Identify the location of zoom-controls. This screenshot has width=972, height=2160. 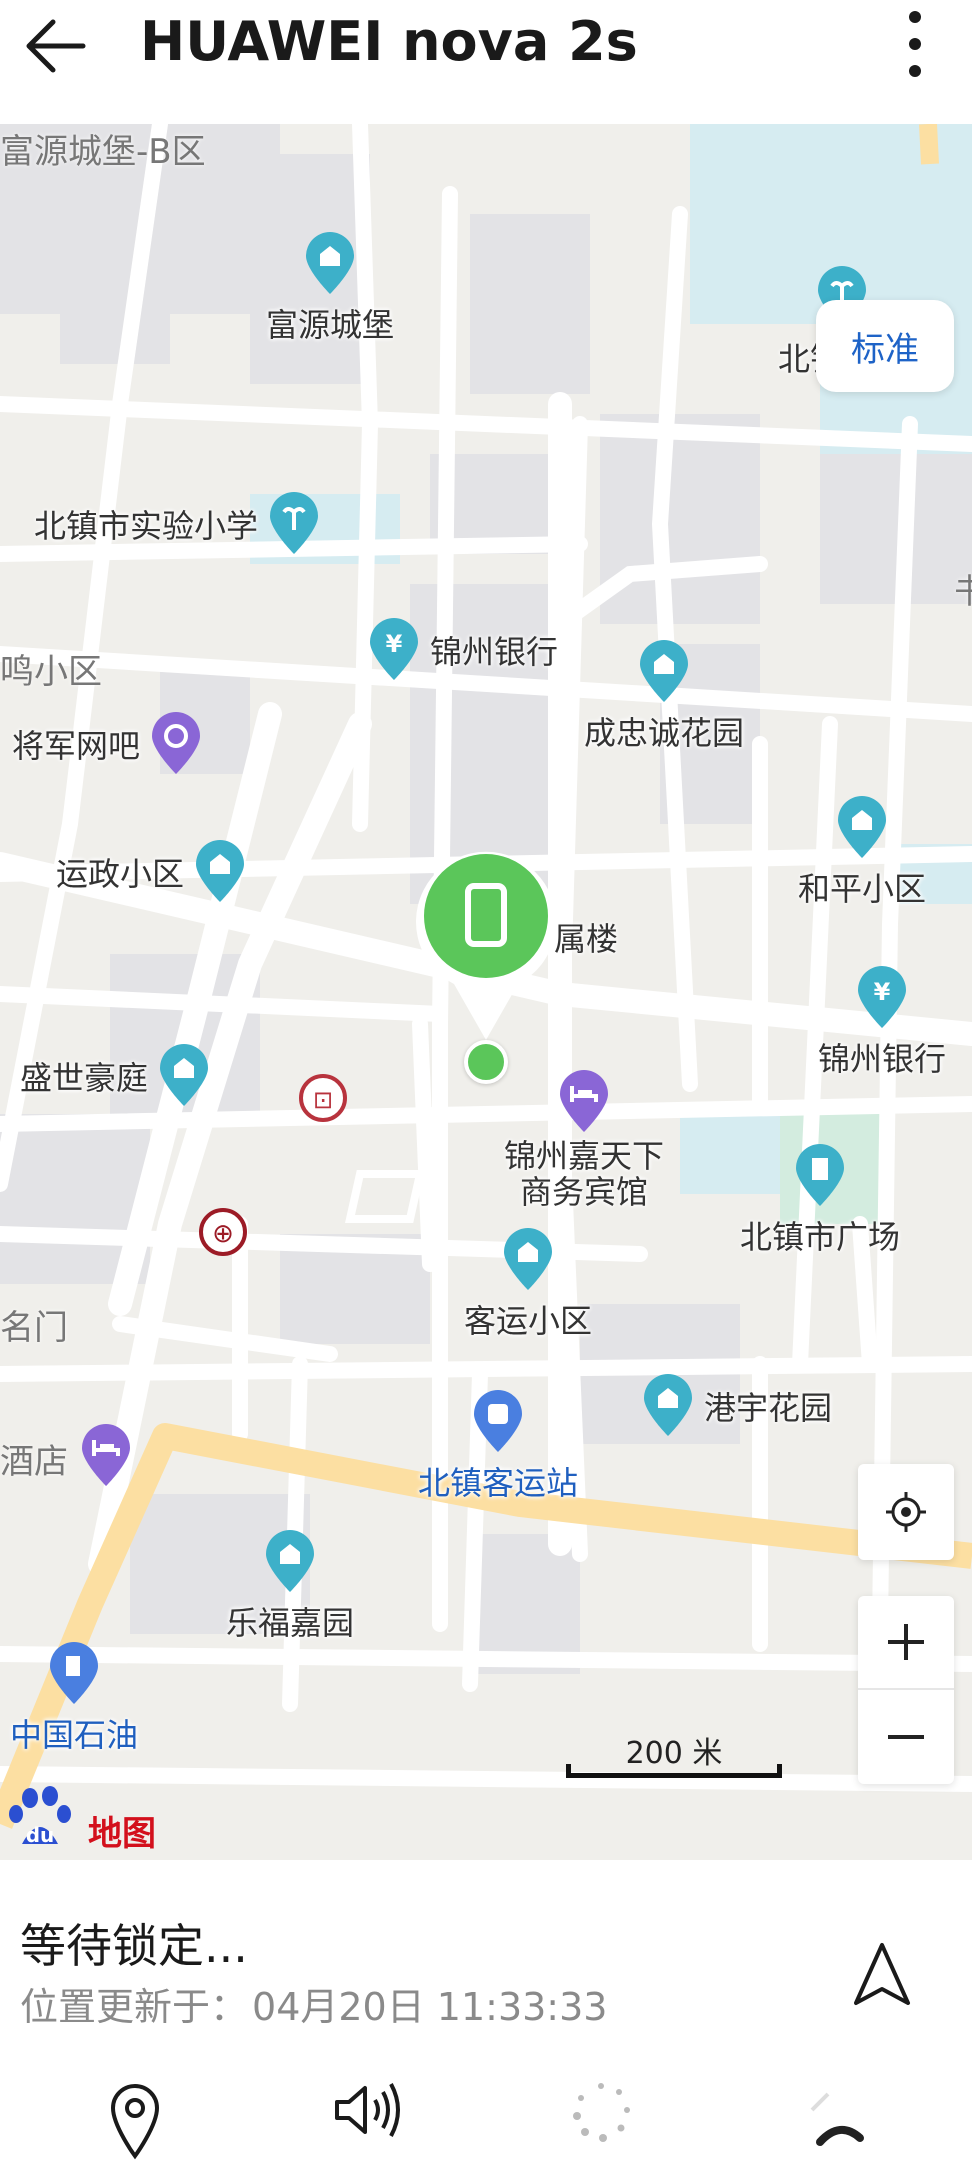
(906, 1690).